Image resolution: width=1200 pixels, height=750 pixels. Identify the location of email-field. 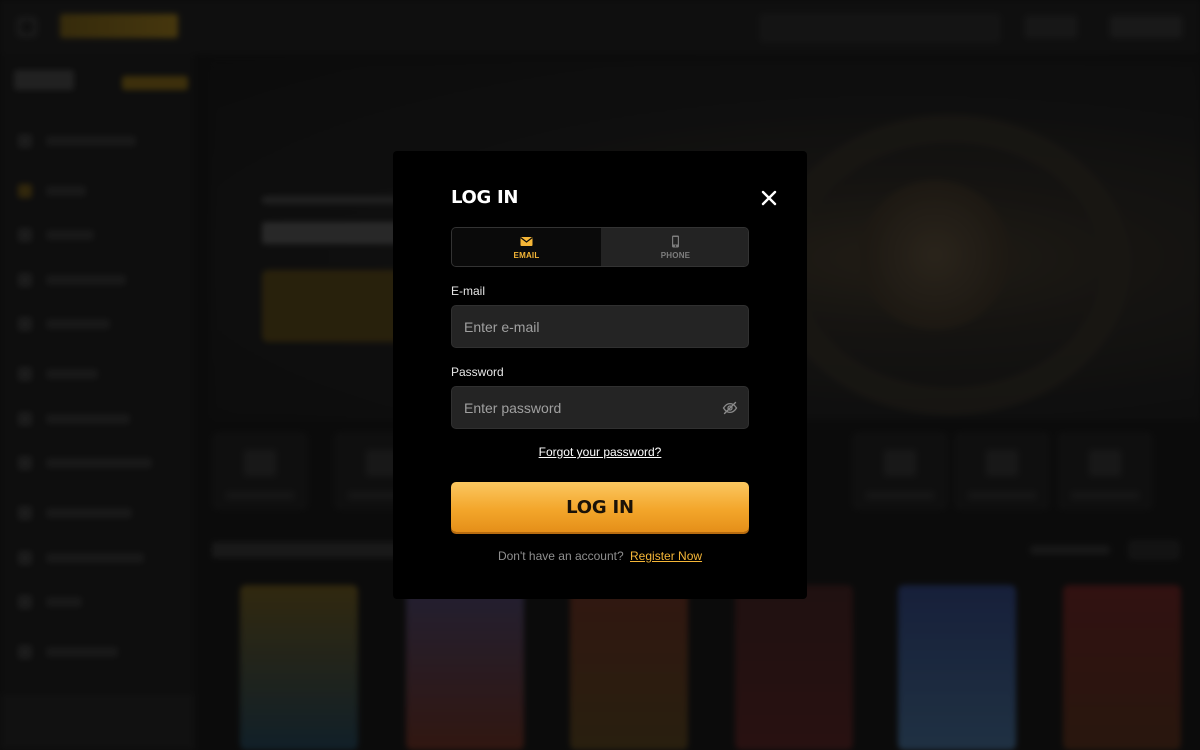
(589, 326).